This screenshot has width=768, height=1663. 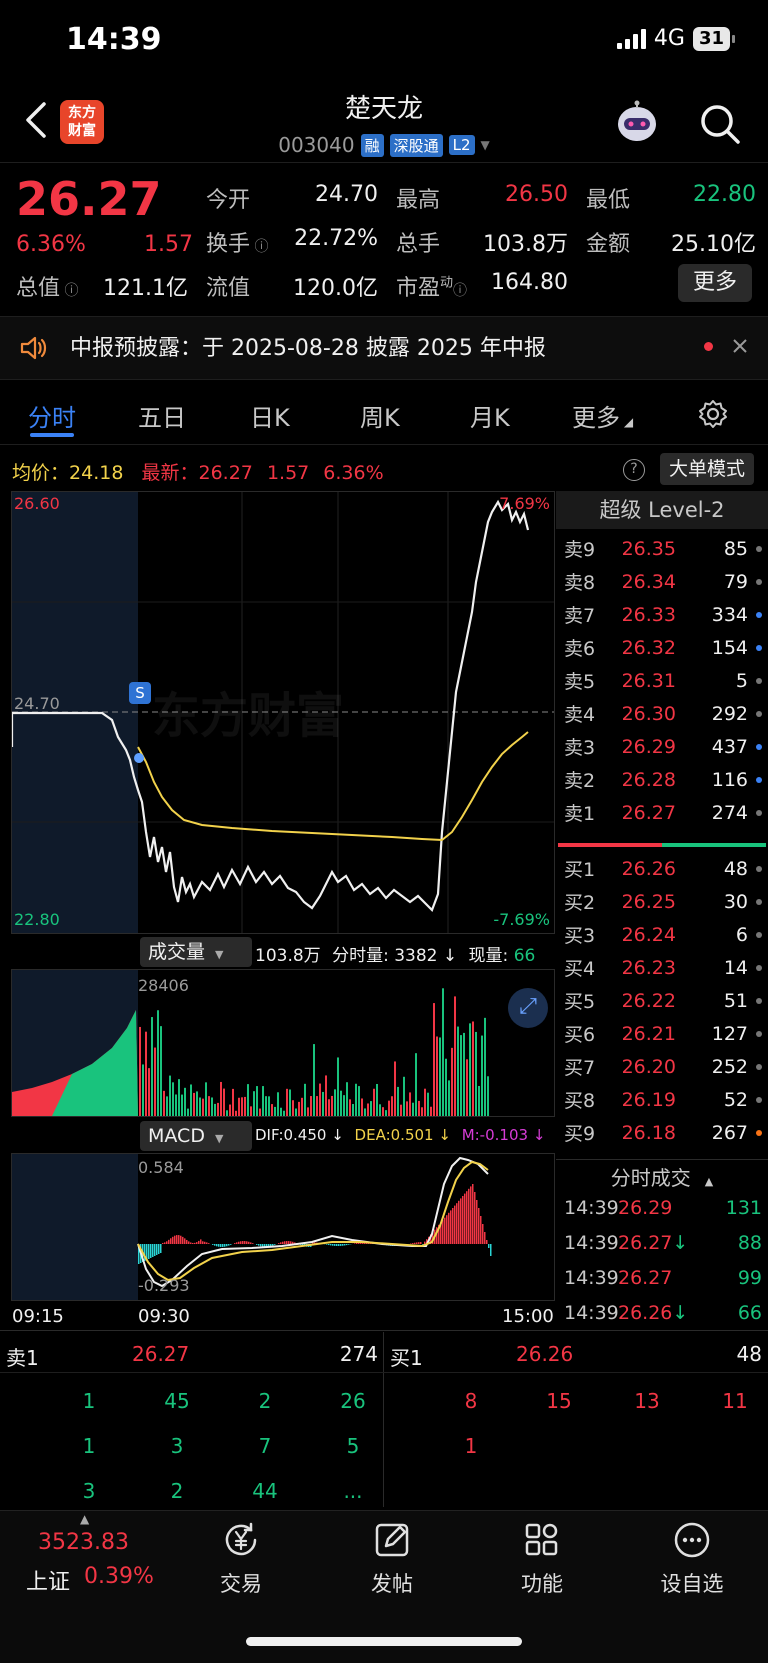 I want to click on asks-row: 卖1 26.27 274, so click(x=662, y=812).